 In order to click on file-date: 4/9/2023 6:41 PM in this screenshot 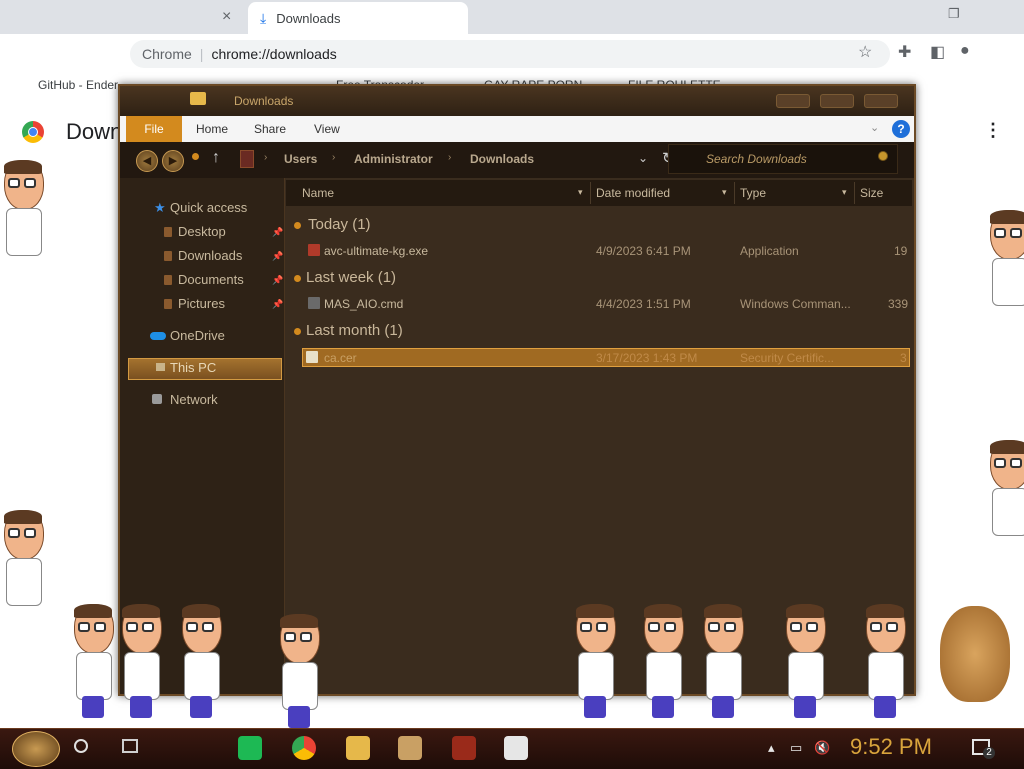, I will do `click(643, 251)`.